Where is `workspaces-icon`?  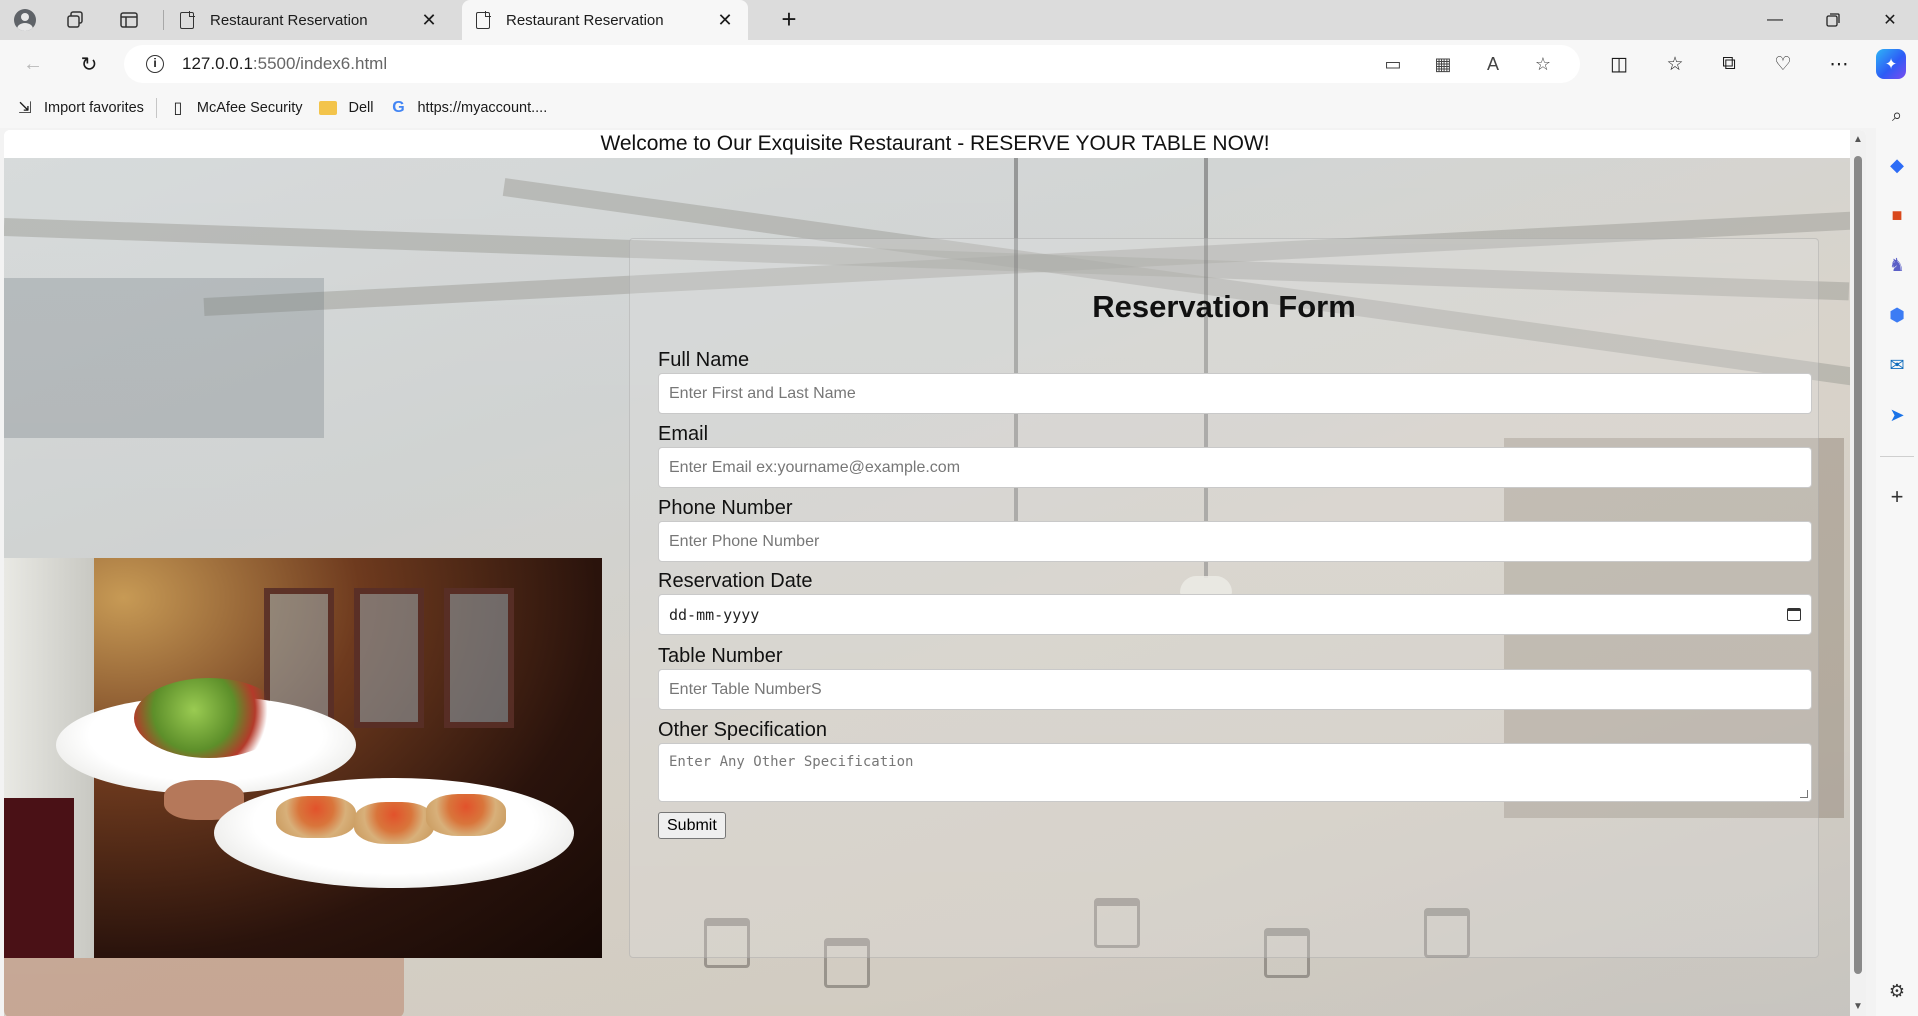
workspaces-icon is located at coordinates (75, 19).